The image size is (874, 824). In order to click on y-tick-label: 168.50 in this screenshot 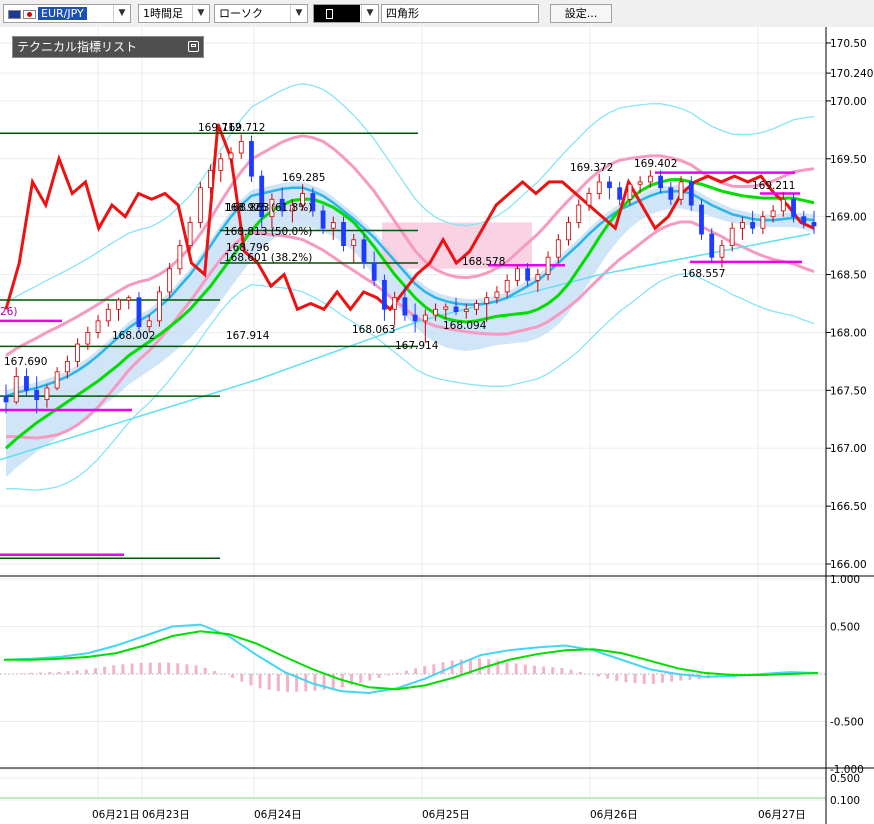, I will do `click(848, 276)`.